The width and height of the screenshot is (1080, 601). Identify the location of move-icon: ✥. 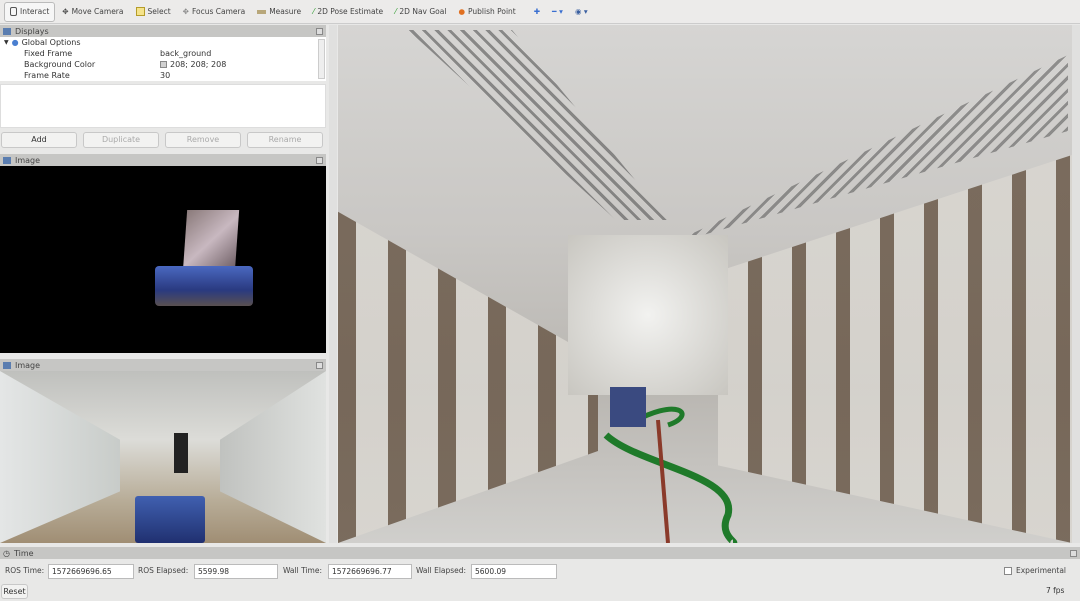
(65, 11).